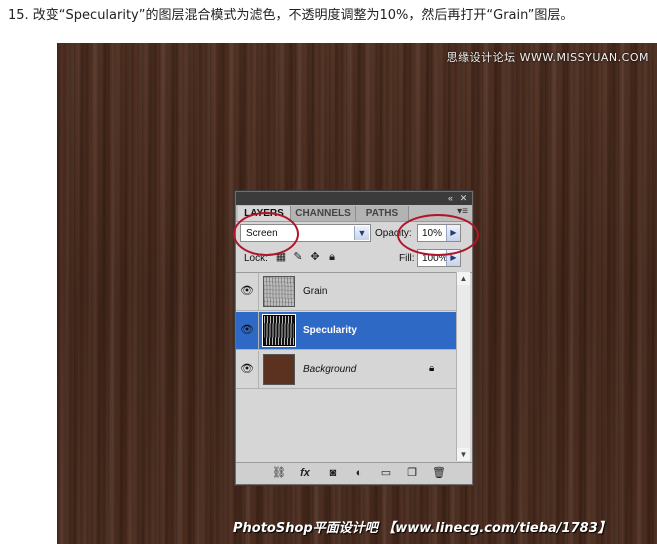  Describe the element at coordinates (346, 292) in the screenshot. I see `layer-row-grain: 👁︎ Grain` at that location.